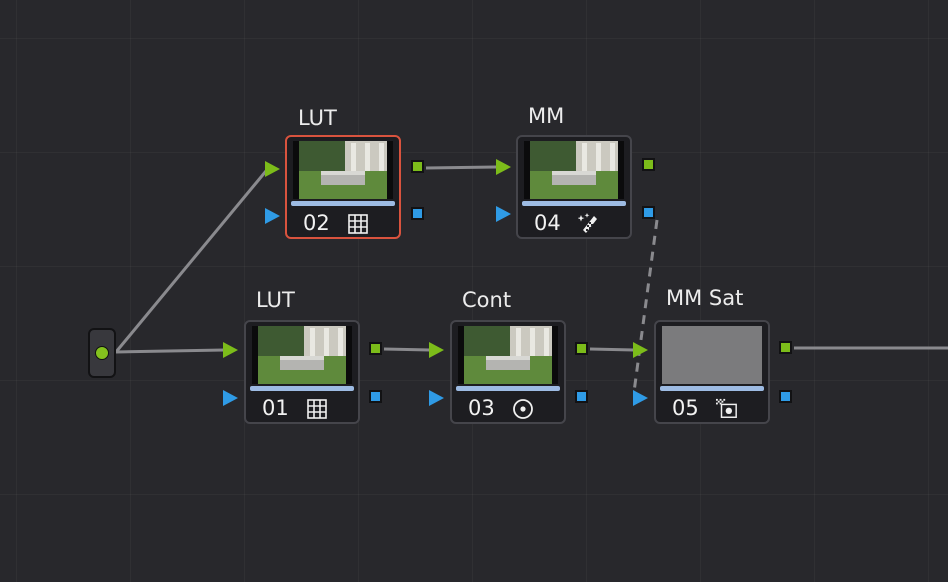 The image size is (948, 582). I want to click on node-03-label: Cont, so click(487, 300).